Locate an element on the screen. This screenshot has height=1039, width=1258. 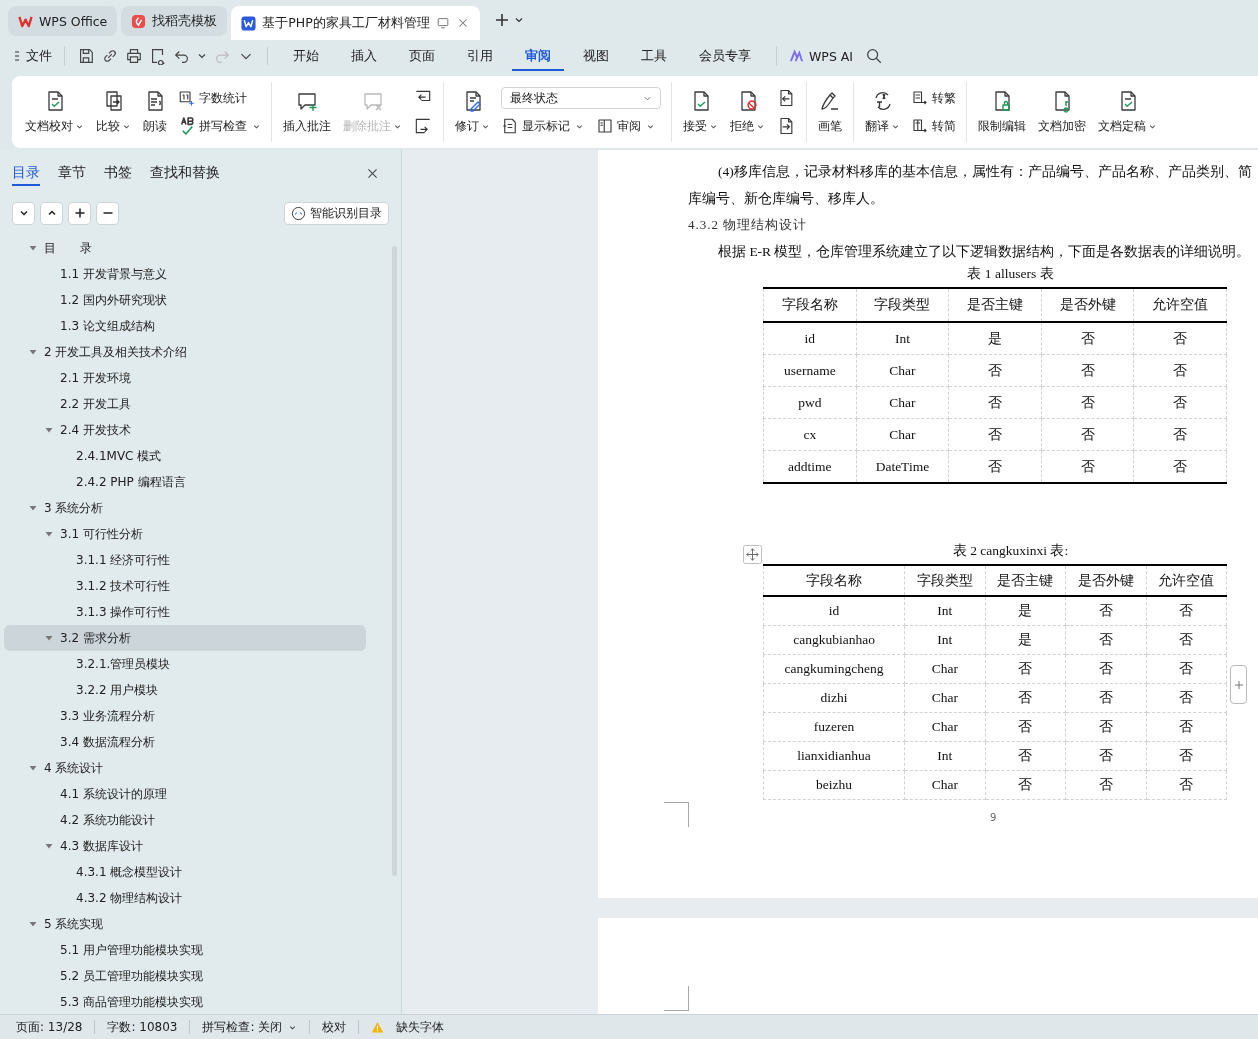
outline-item: 2.4 开发技术 is located at coordinates (185, 430).